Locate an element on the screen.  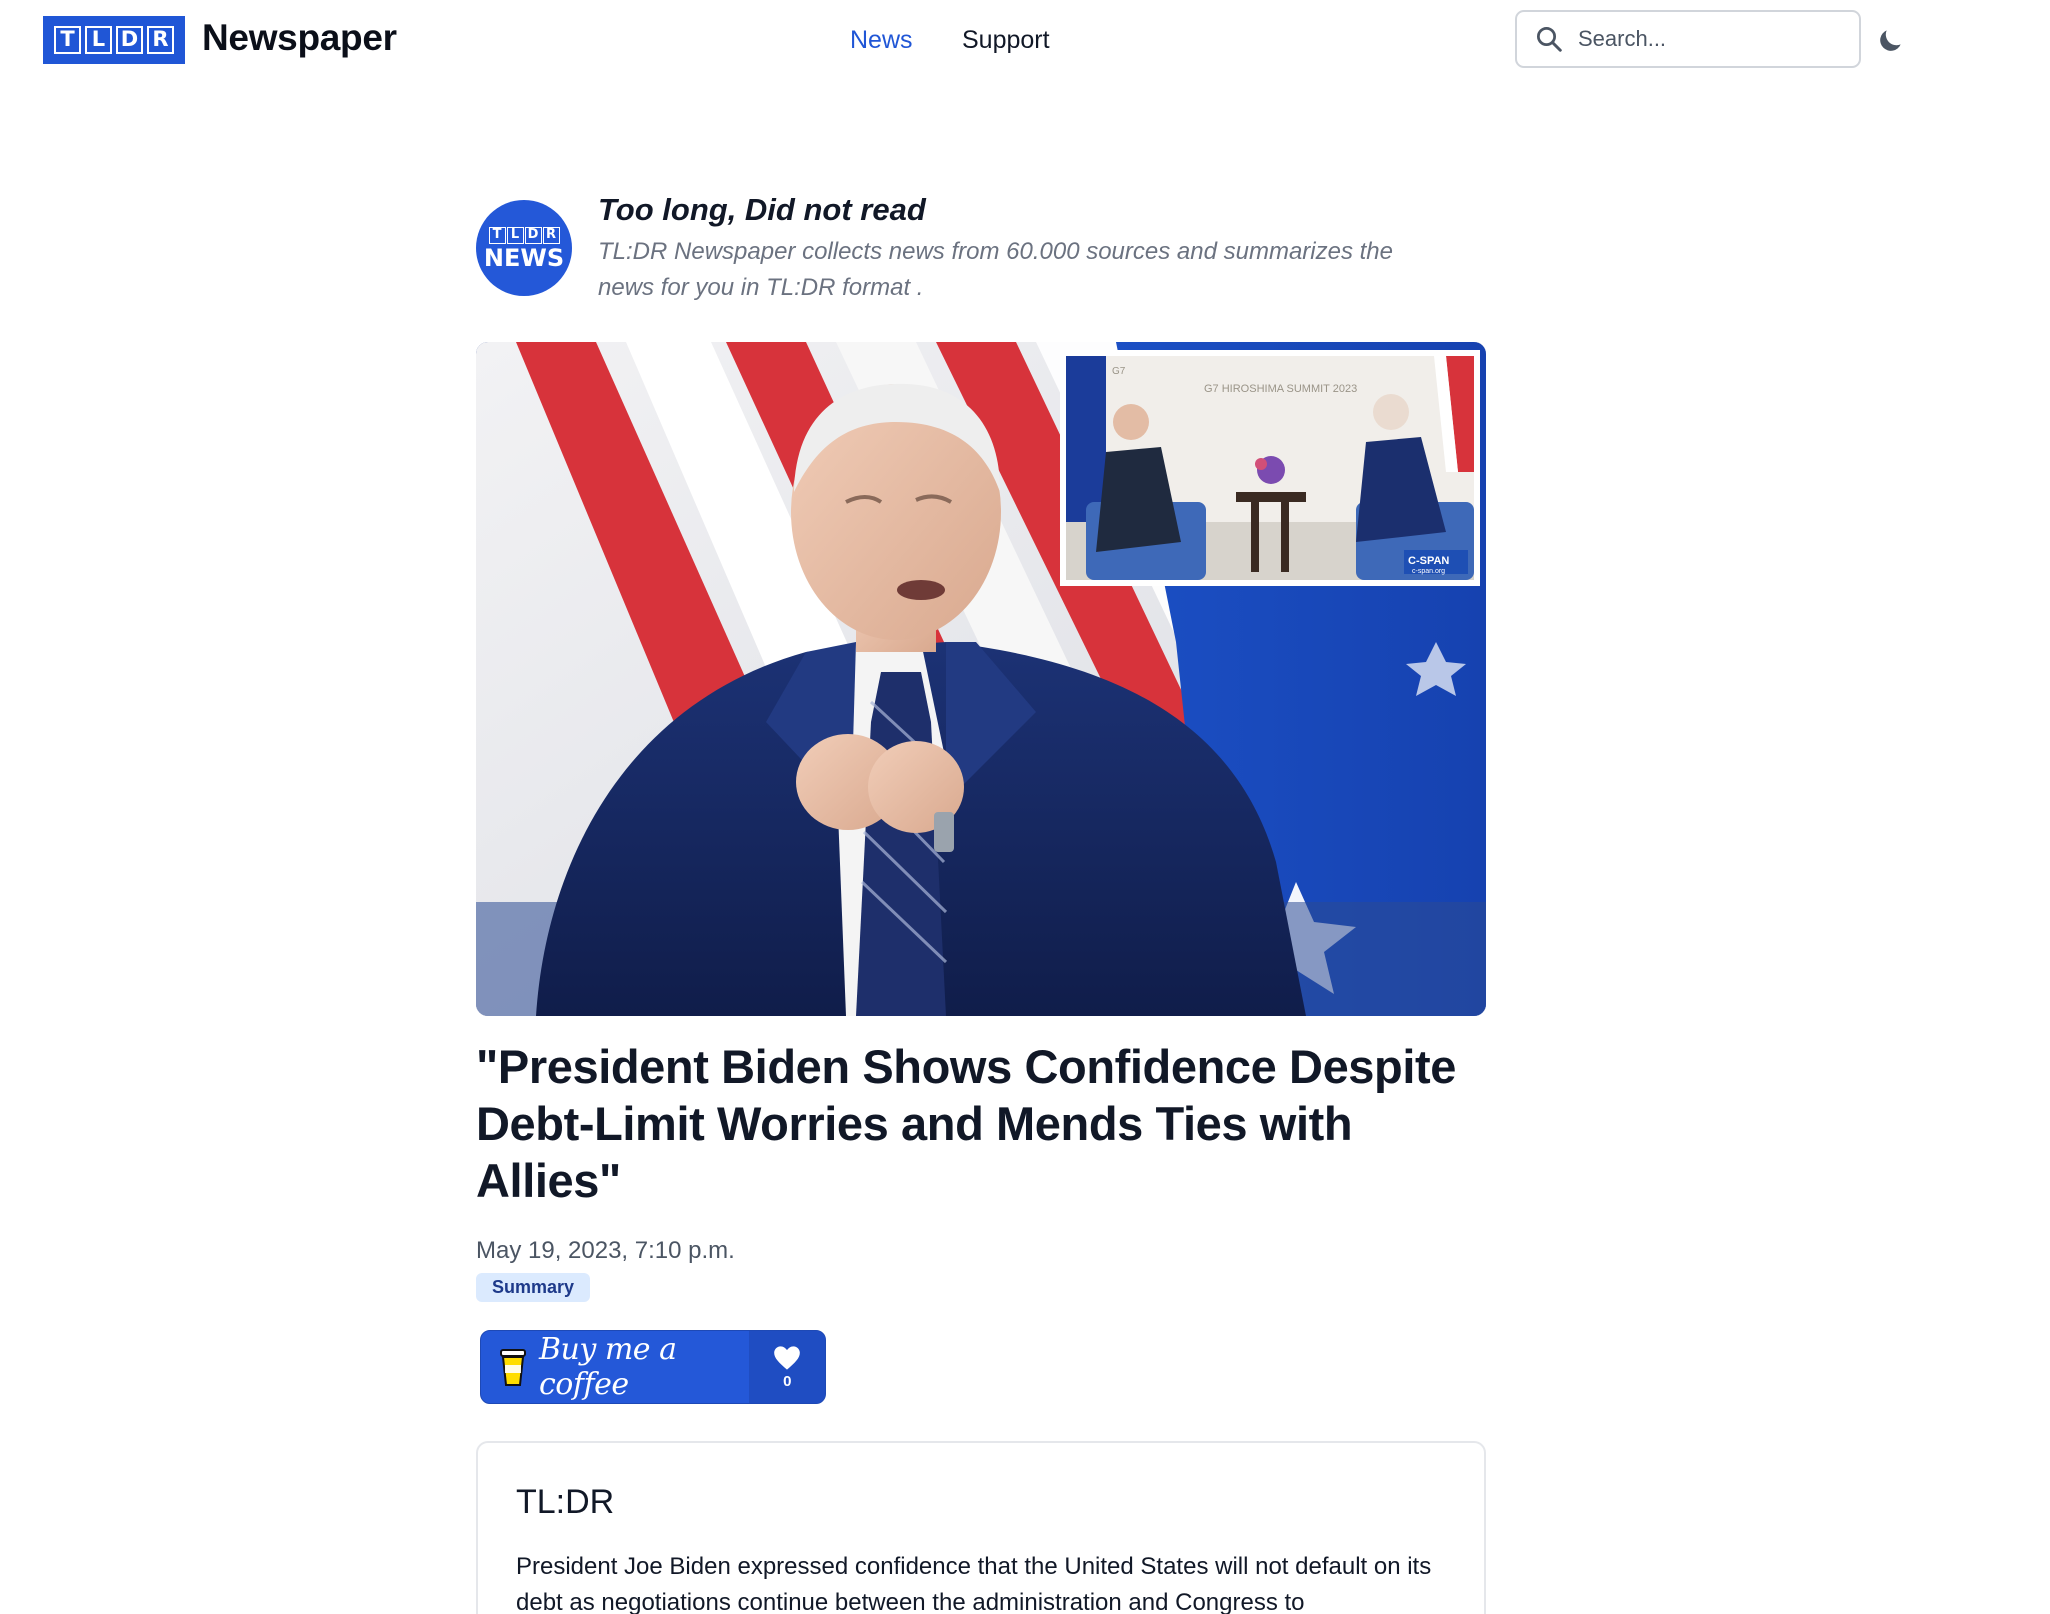
avatar-letter: R is located at coordinates (551, 235).